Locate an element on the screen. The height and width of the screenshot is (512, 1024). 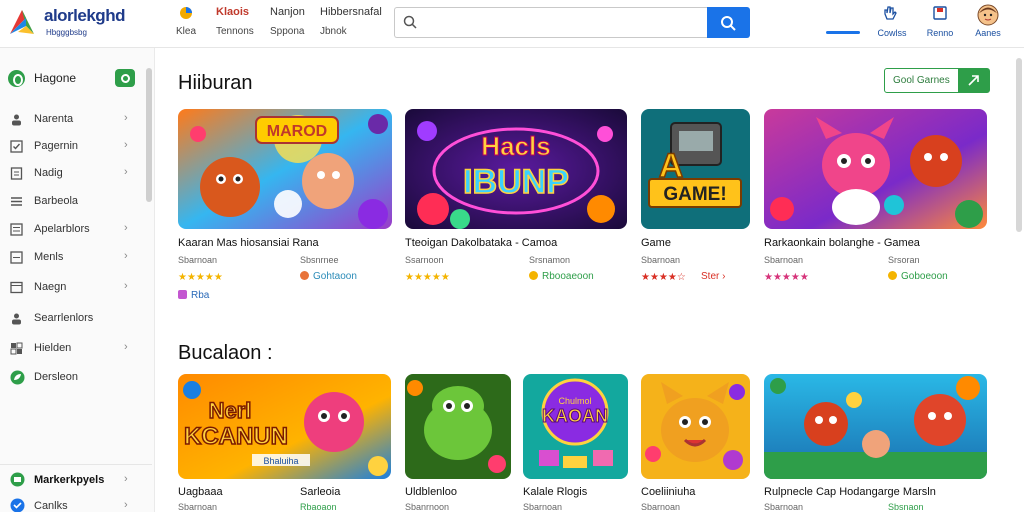
thumb-text: KAOAN is located at coordinates (575, 416).